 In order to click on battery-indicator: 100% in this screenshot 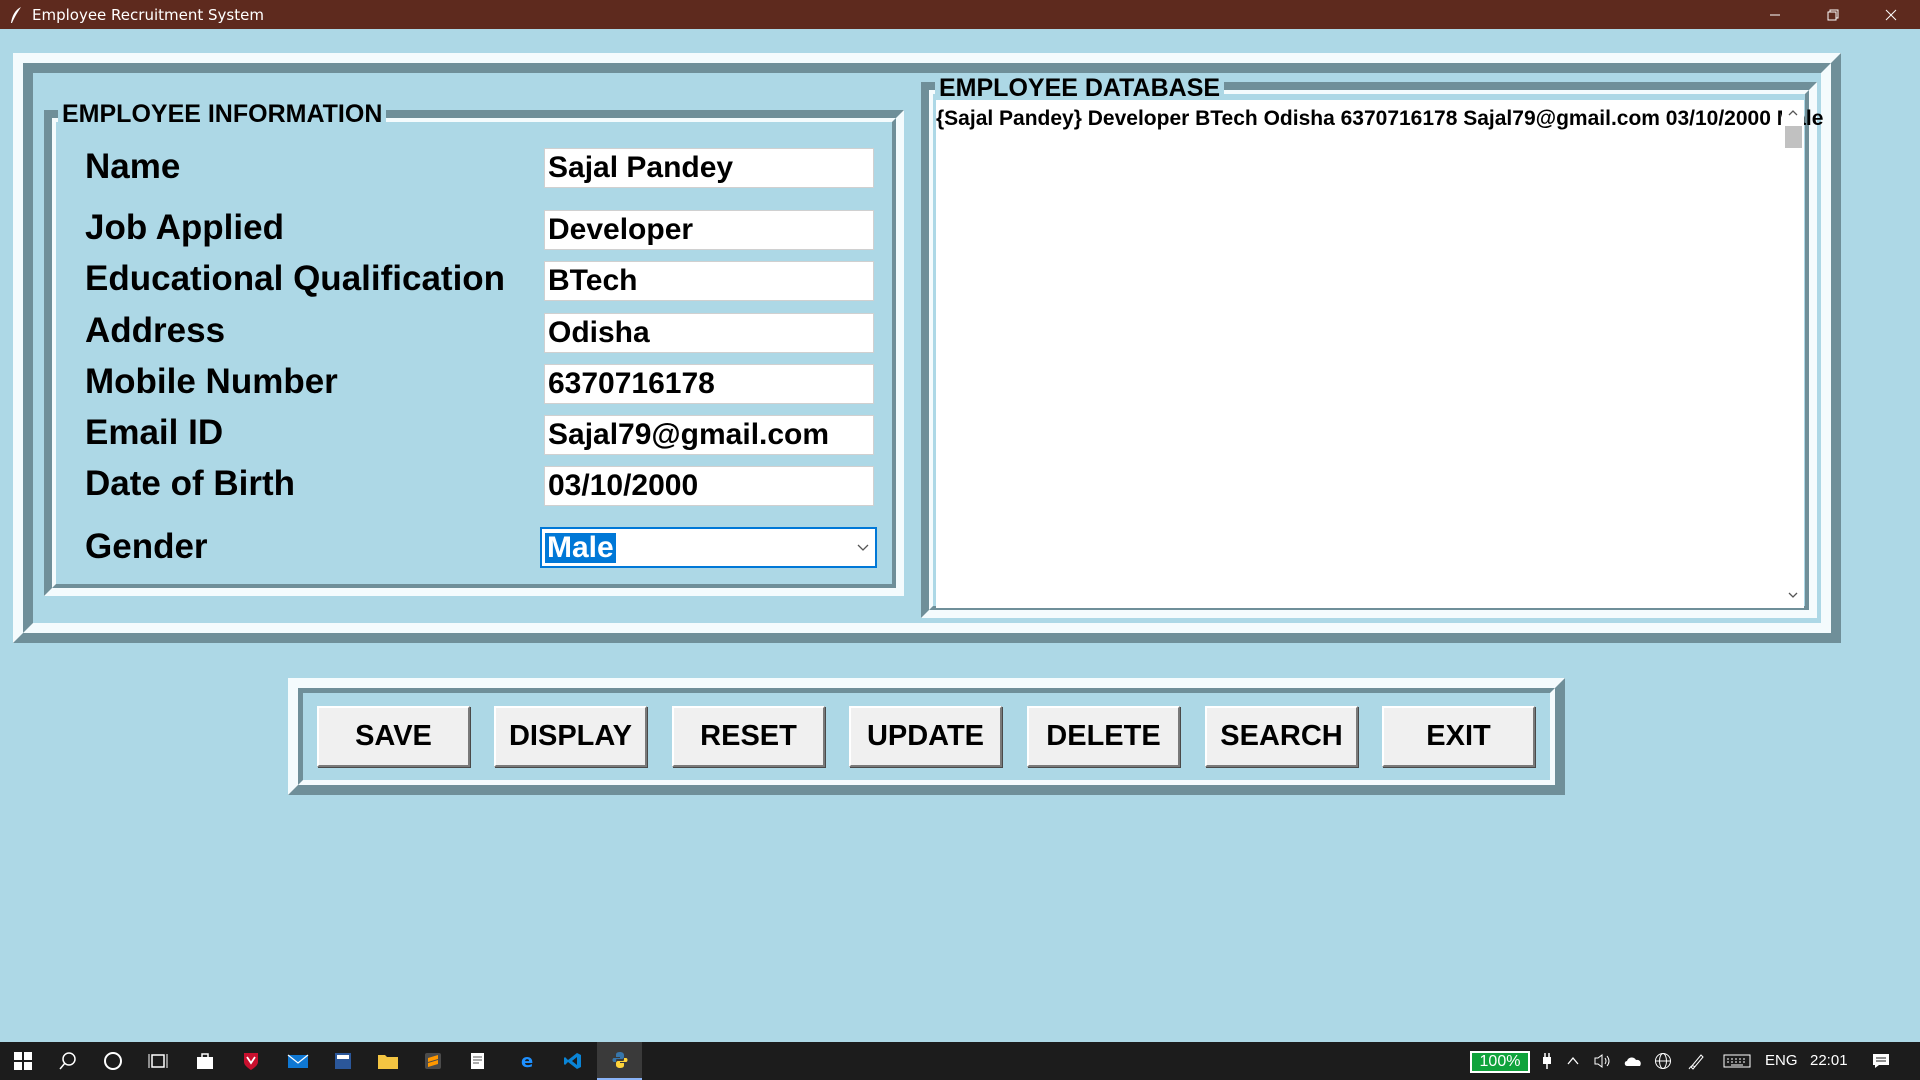, I will do `click(1500, 1062)`.